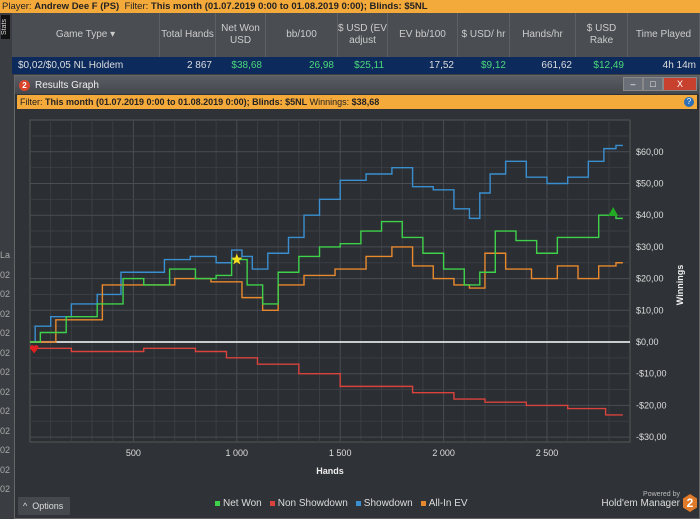 The image size is (700, 519). I want to click on y-tick-label: $20,00, so click(650, 279).